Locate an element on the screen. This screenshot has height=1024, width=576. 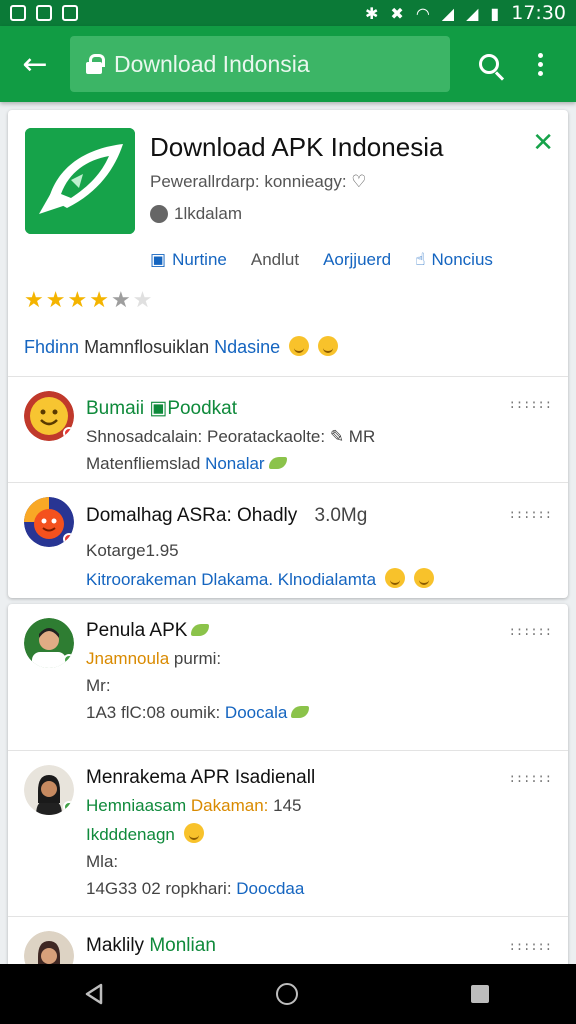
back-button: ← is located at coordinates (35, 64).